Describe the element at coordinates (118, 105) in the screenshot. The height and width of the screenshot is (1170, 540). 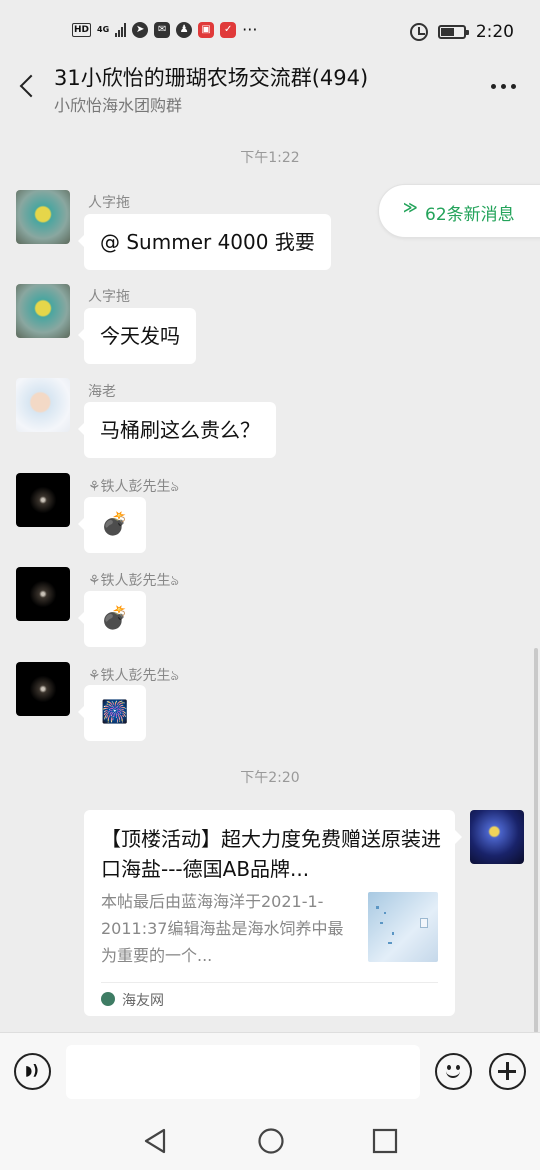
I see `group-subtitle: 小欣怡海水团购群` at that location.